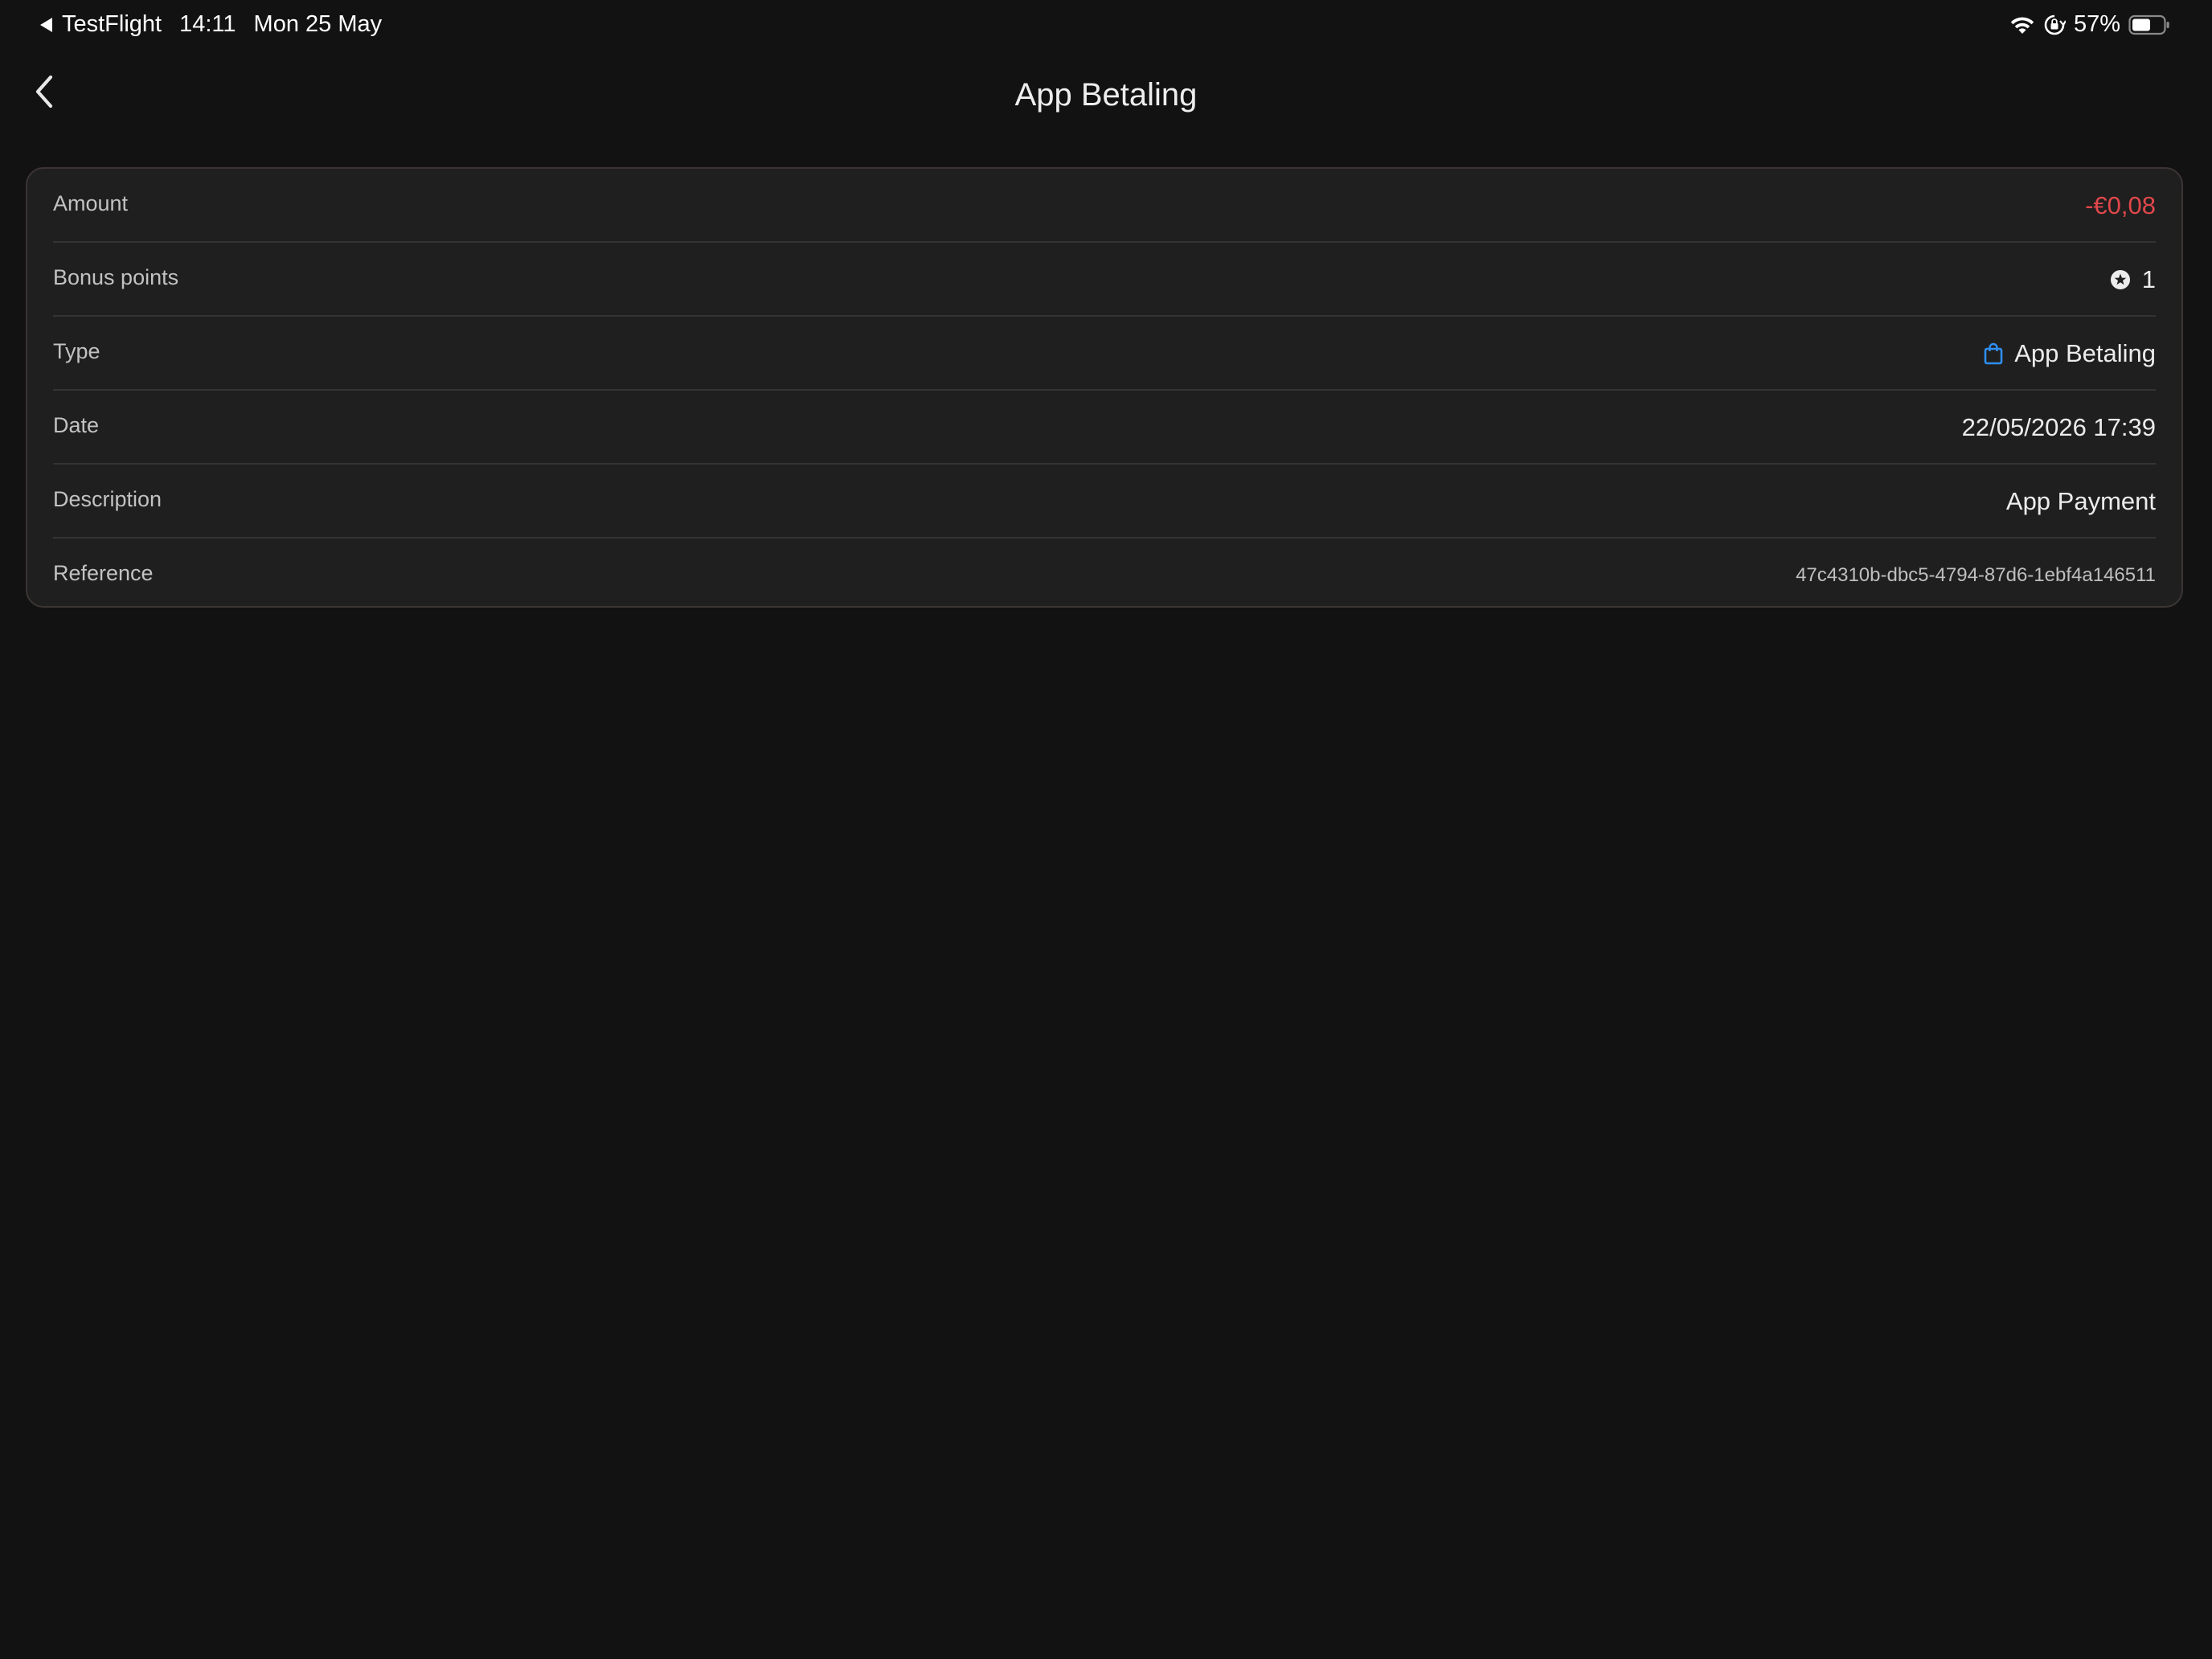  I want to click on status-bar-right: 57%, so click(2089, 24).